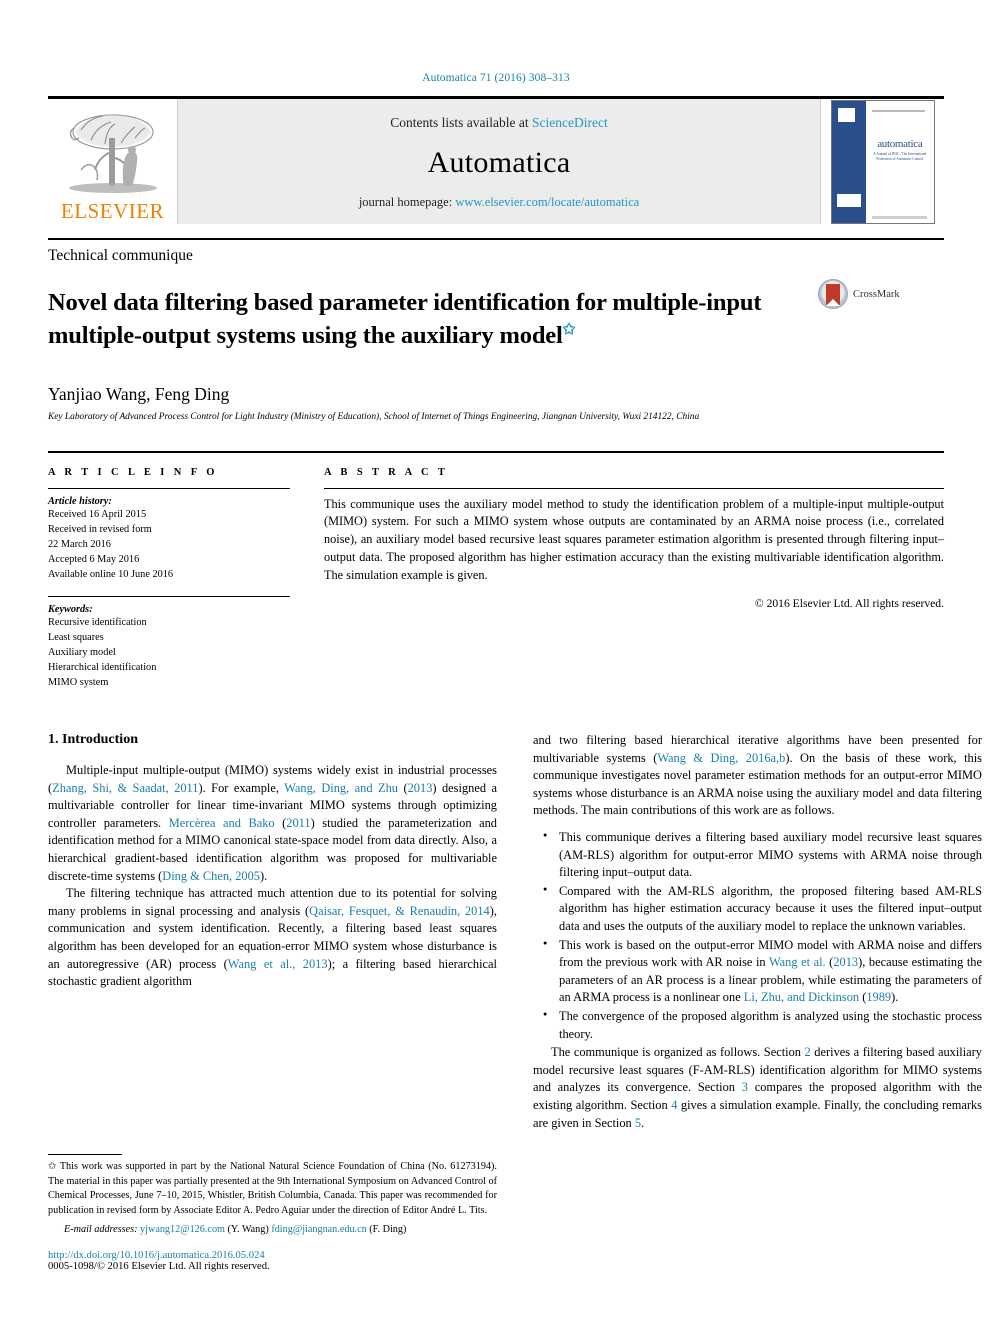  Describe the element at coordinates (900, 217) in the screenshot. I see `cover-footer-rule` at that location.